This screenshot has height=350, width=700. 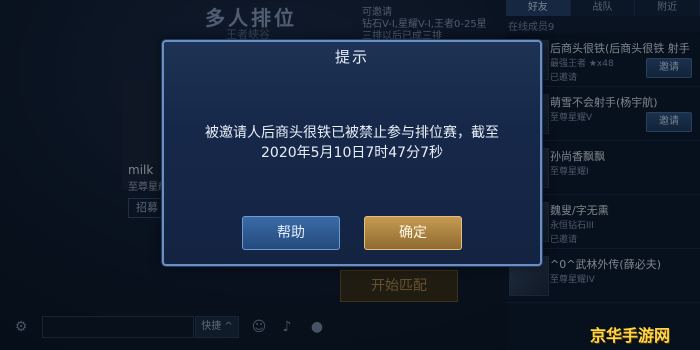 What do you see at coordinates (630, 335) in the screenshot?
I see `watermark: 京华手游网` at bounding box center [630, 335].